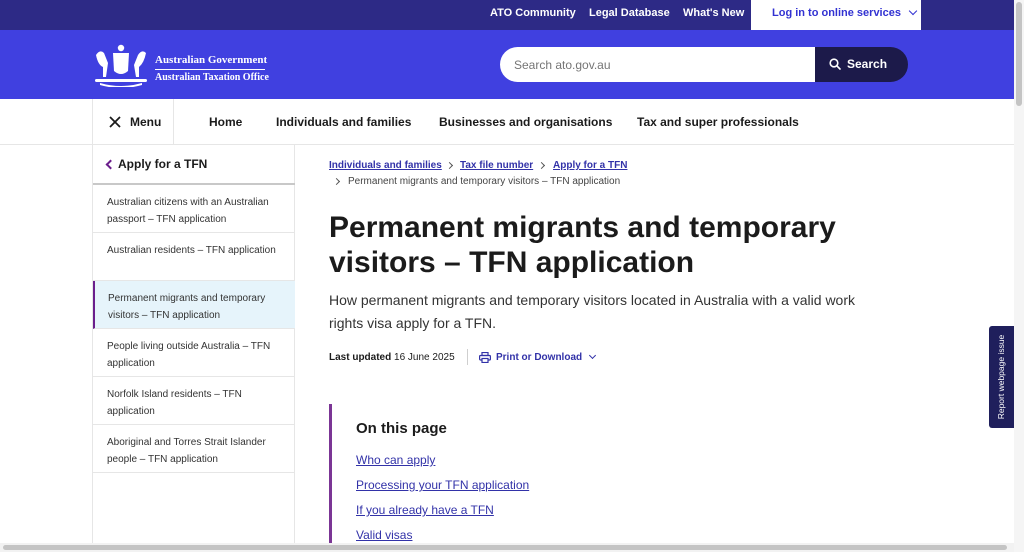 This screenshot has height=552, width=1024. I want to click on otp-link-who-can-apply: Who can apply, so click(395, 460).